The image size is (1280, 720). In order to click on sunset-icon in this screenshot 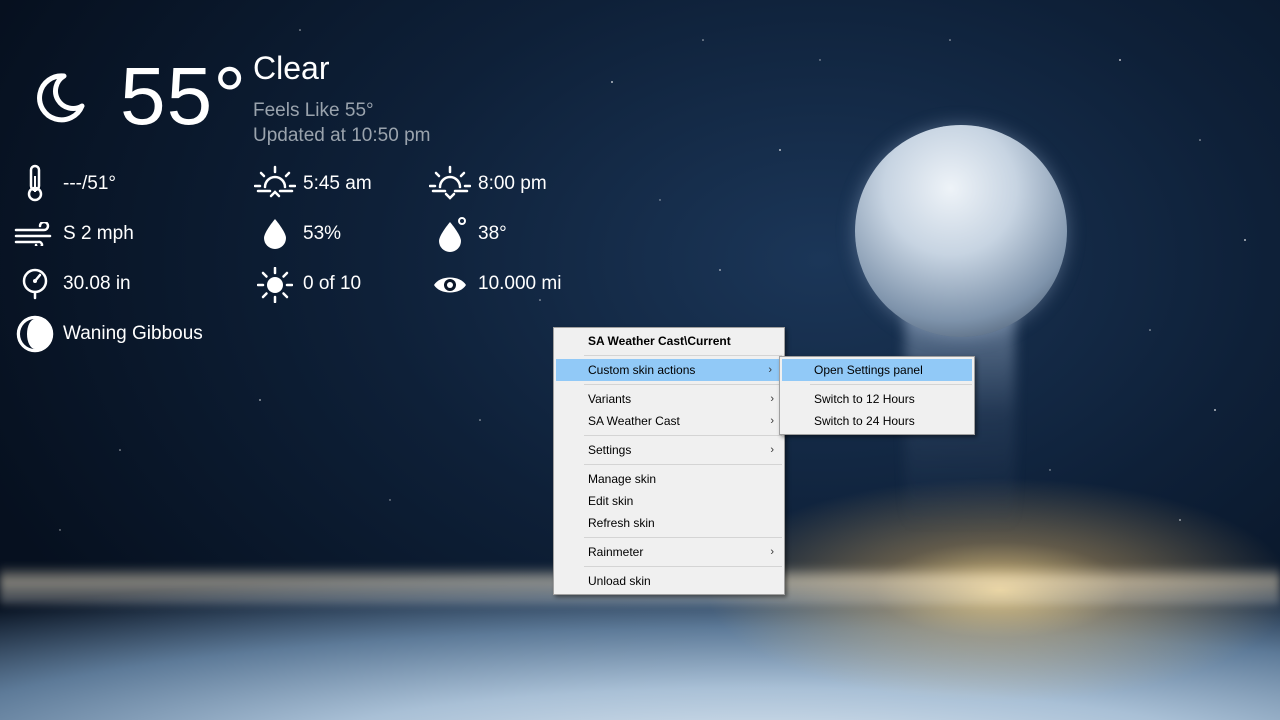, I will do `click(450, 183)`.